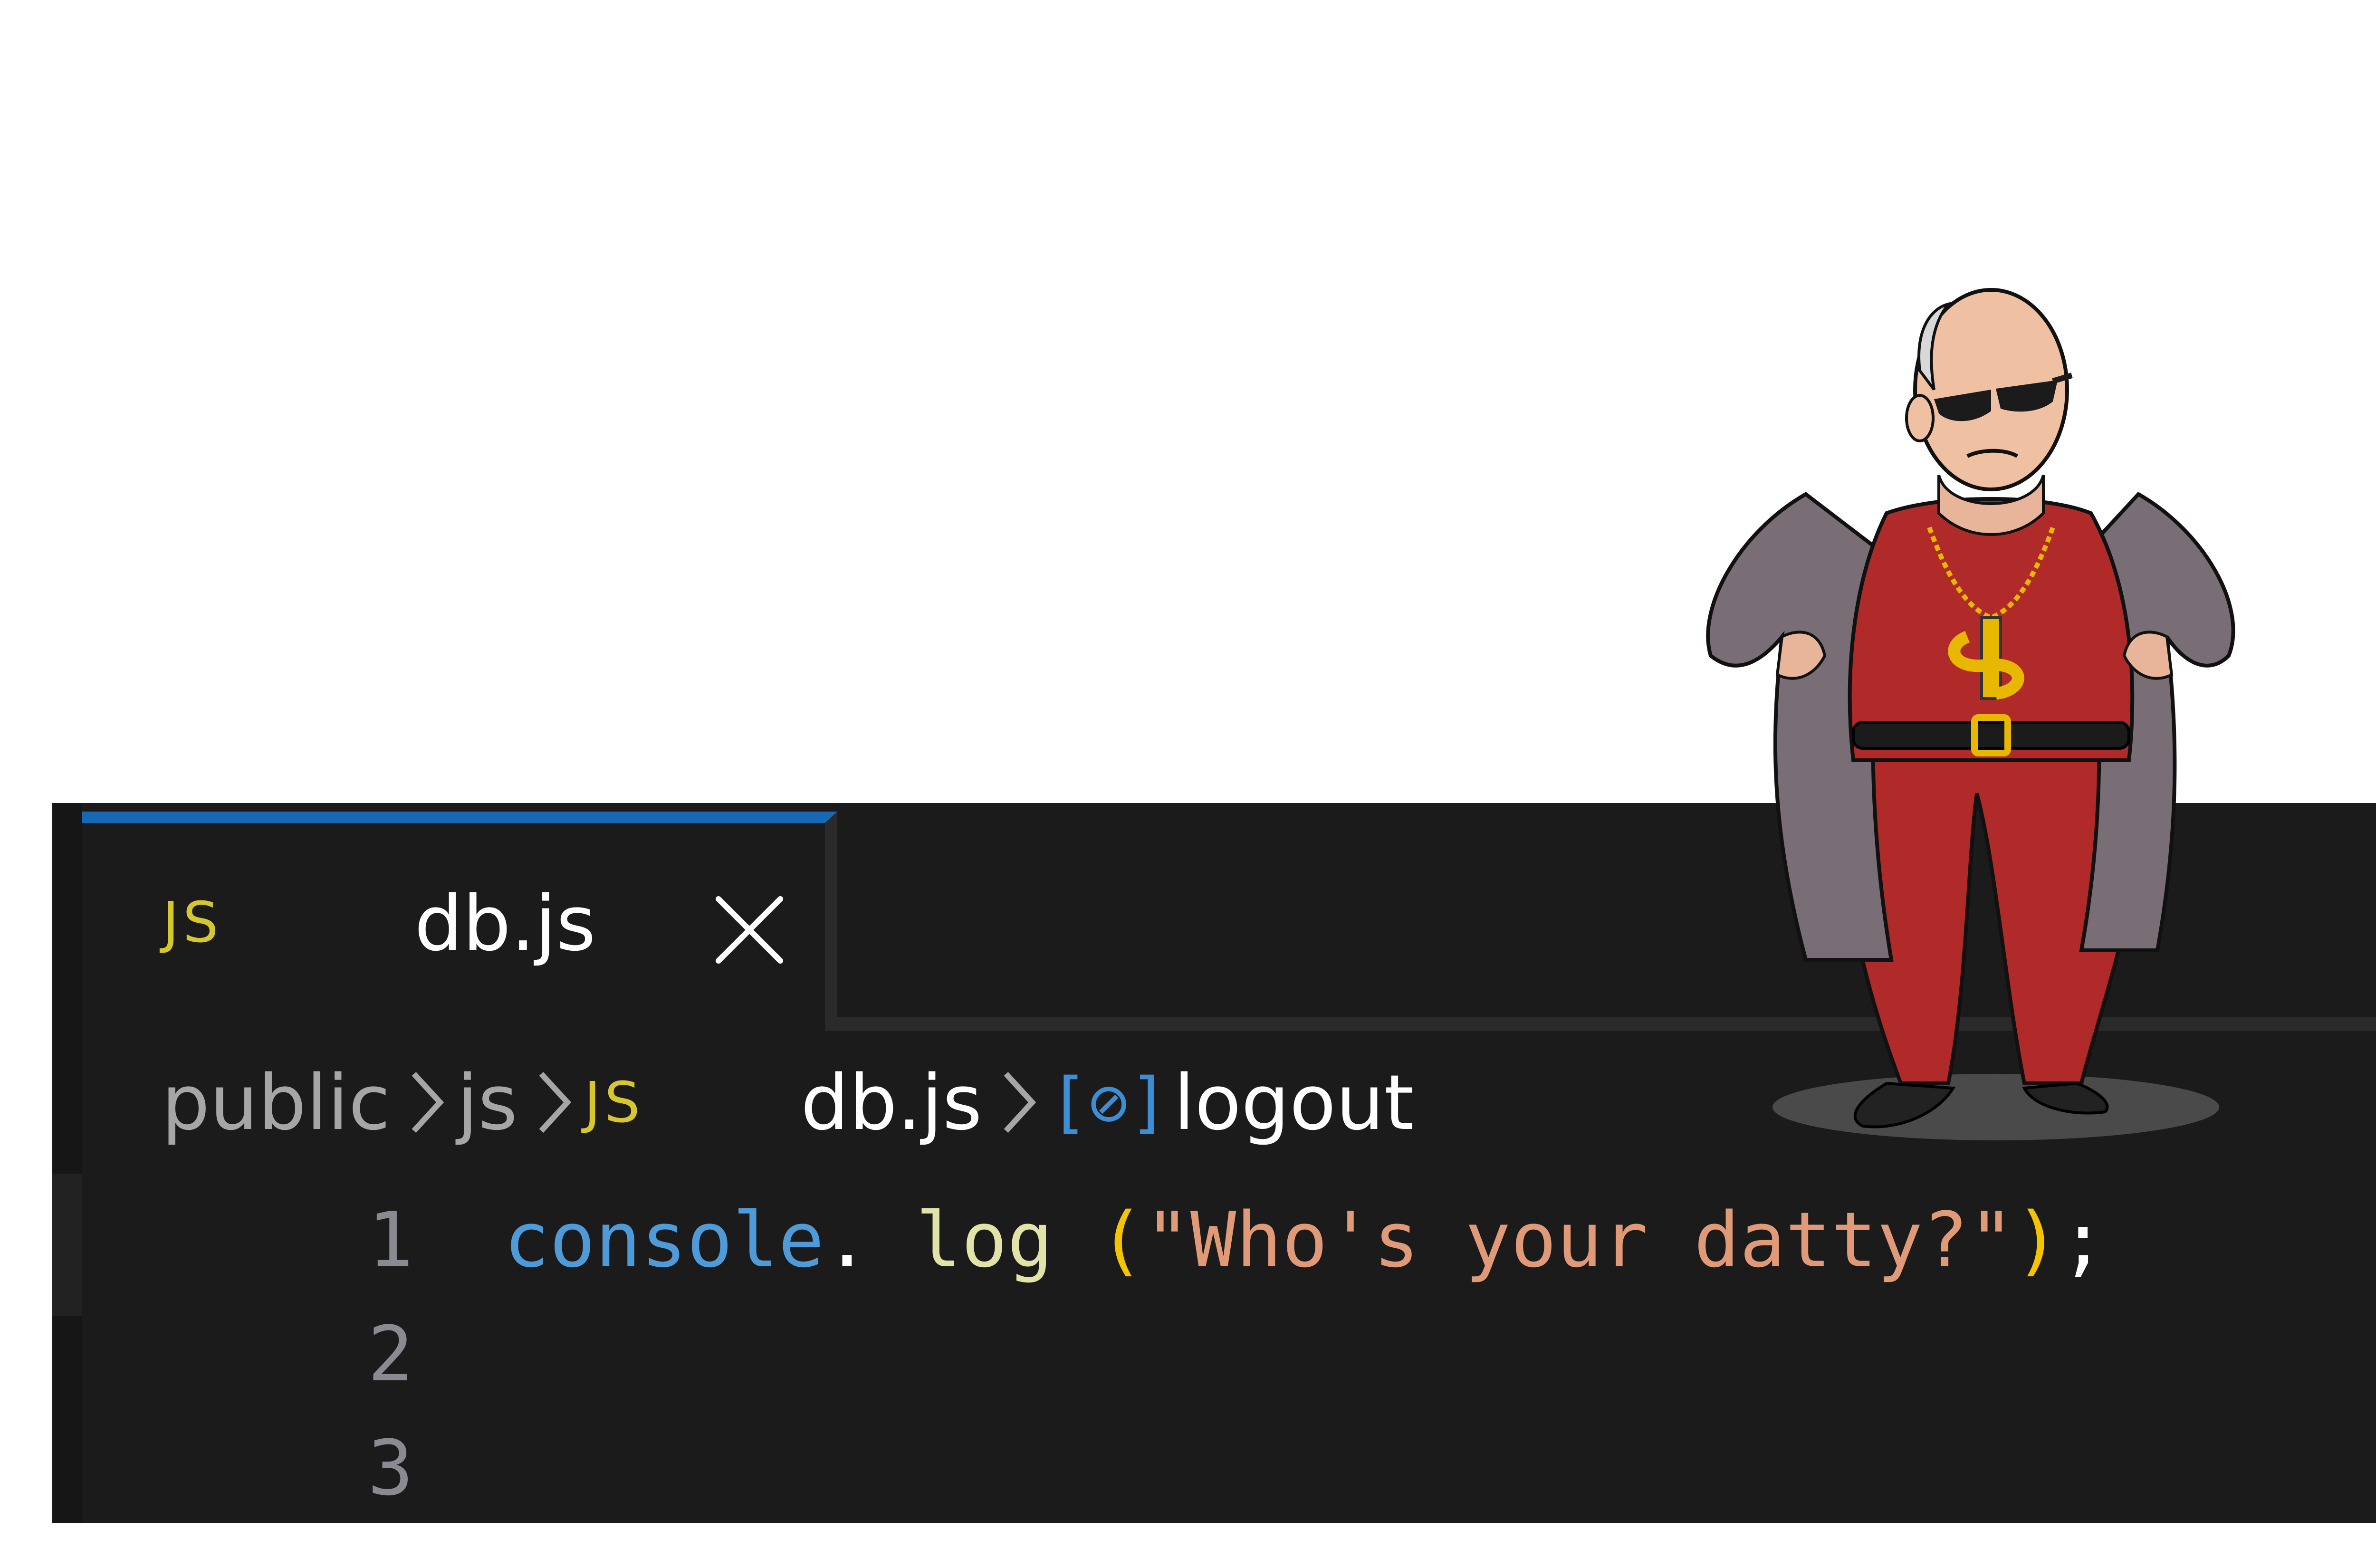 The image size is (2376, 1568). Describe the element at coordinates (67, 1245) in the screenshot. I see `rail-indicator` at that location.